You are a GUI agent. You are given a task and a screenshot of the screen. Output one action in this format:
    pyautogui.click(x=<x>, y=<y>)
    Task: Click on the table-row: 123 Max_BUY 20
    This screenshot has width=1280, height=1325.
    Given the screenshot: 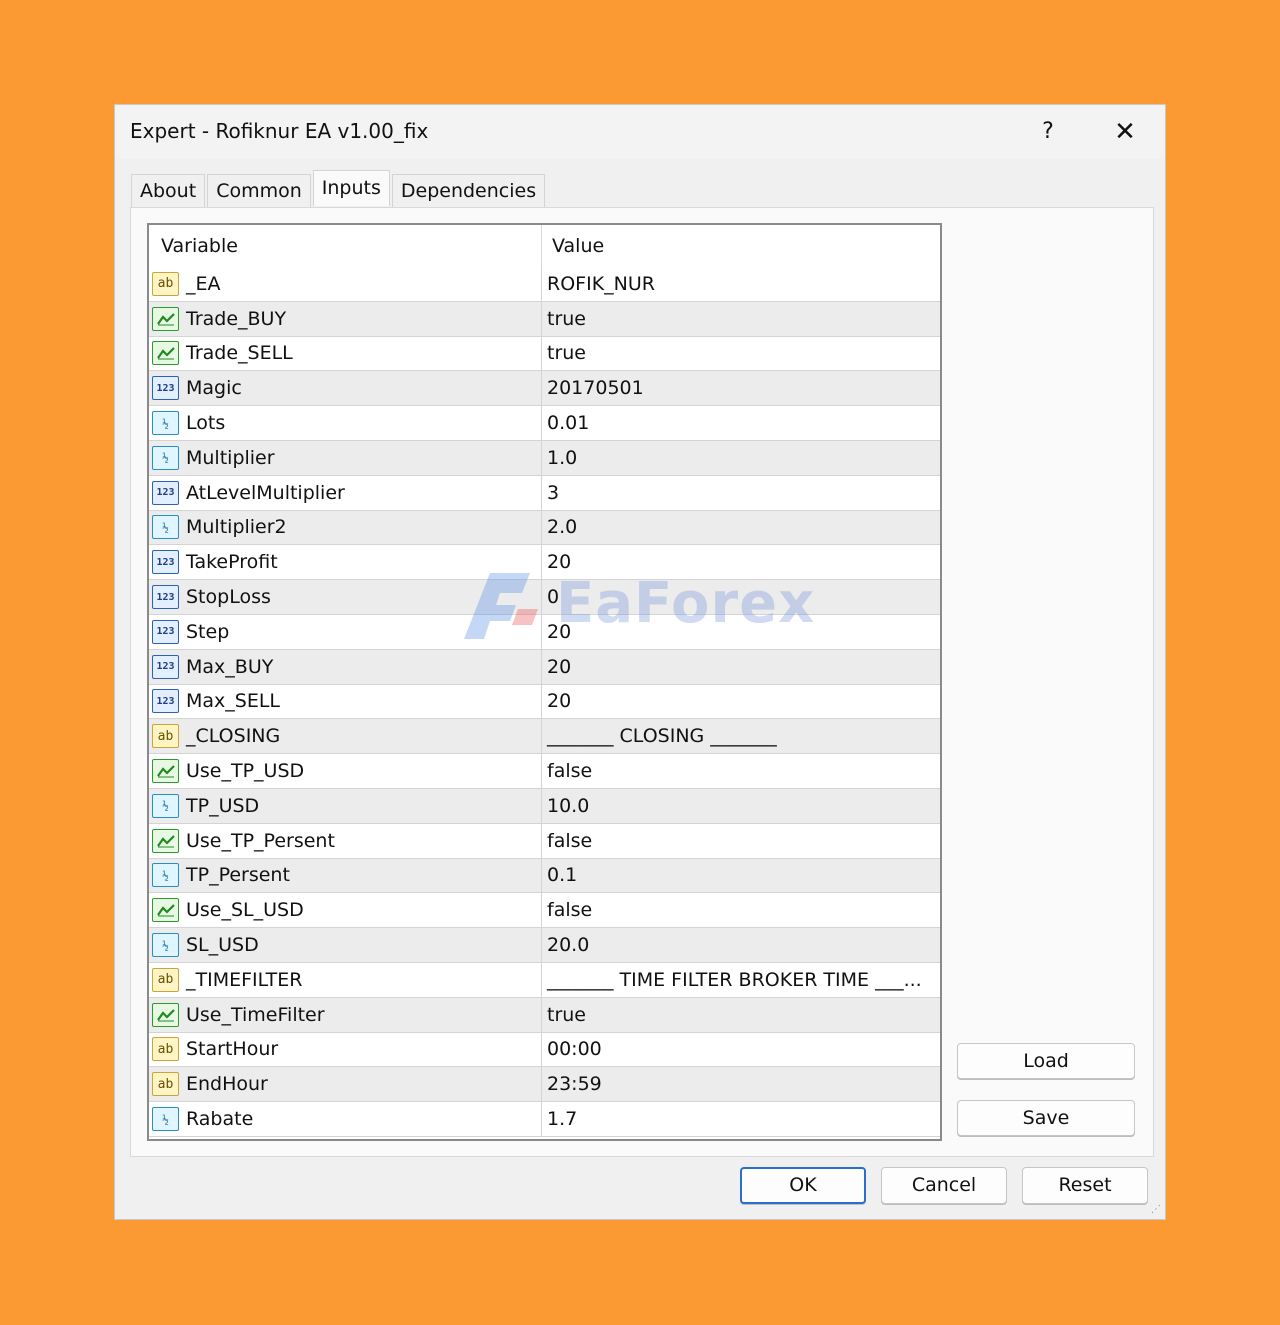 What is the action you would take?
    pyautogui.click(x=544, y=667)
    